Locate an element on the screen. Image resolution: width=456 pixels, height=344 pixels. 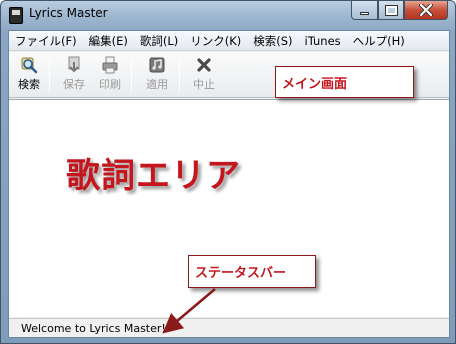
status-bar-arrow is located at coordinates (189, 311).